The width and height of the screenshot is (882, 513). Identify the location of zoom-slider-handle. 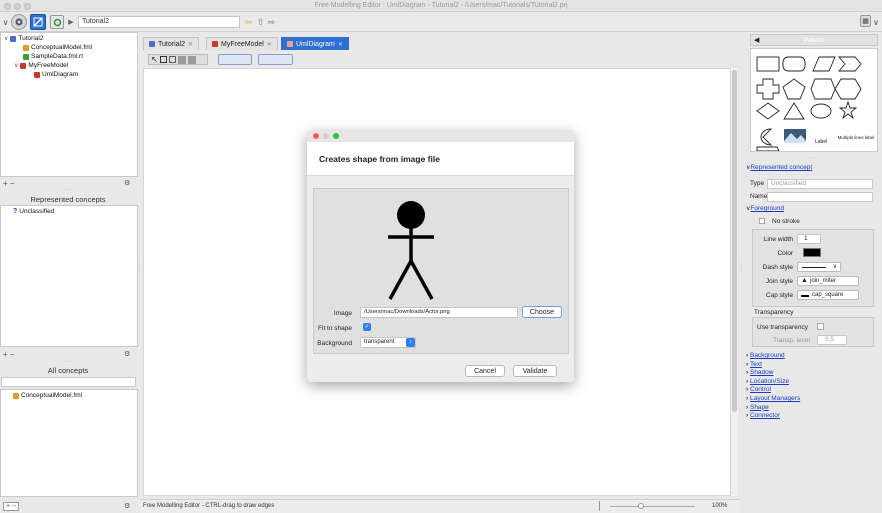
(641, 506).